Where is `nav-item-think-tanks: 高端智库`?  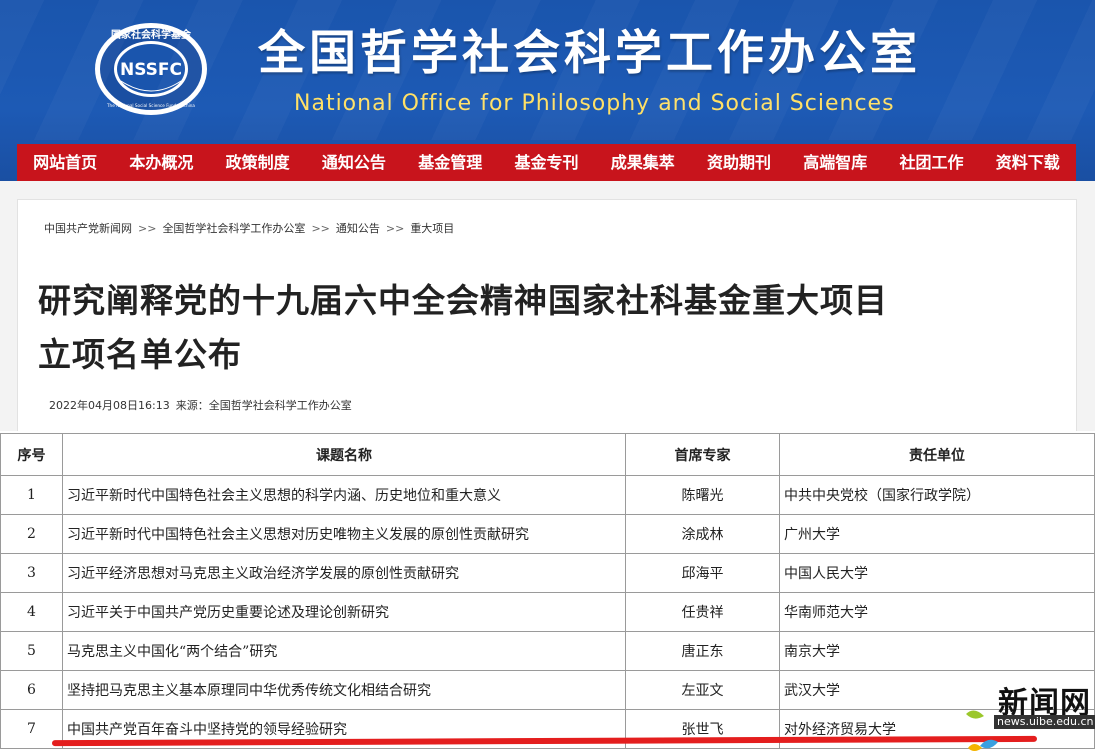
nav-item-think-tanks: 高端智库 is located at coordinates (835, 162).